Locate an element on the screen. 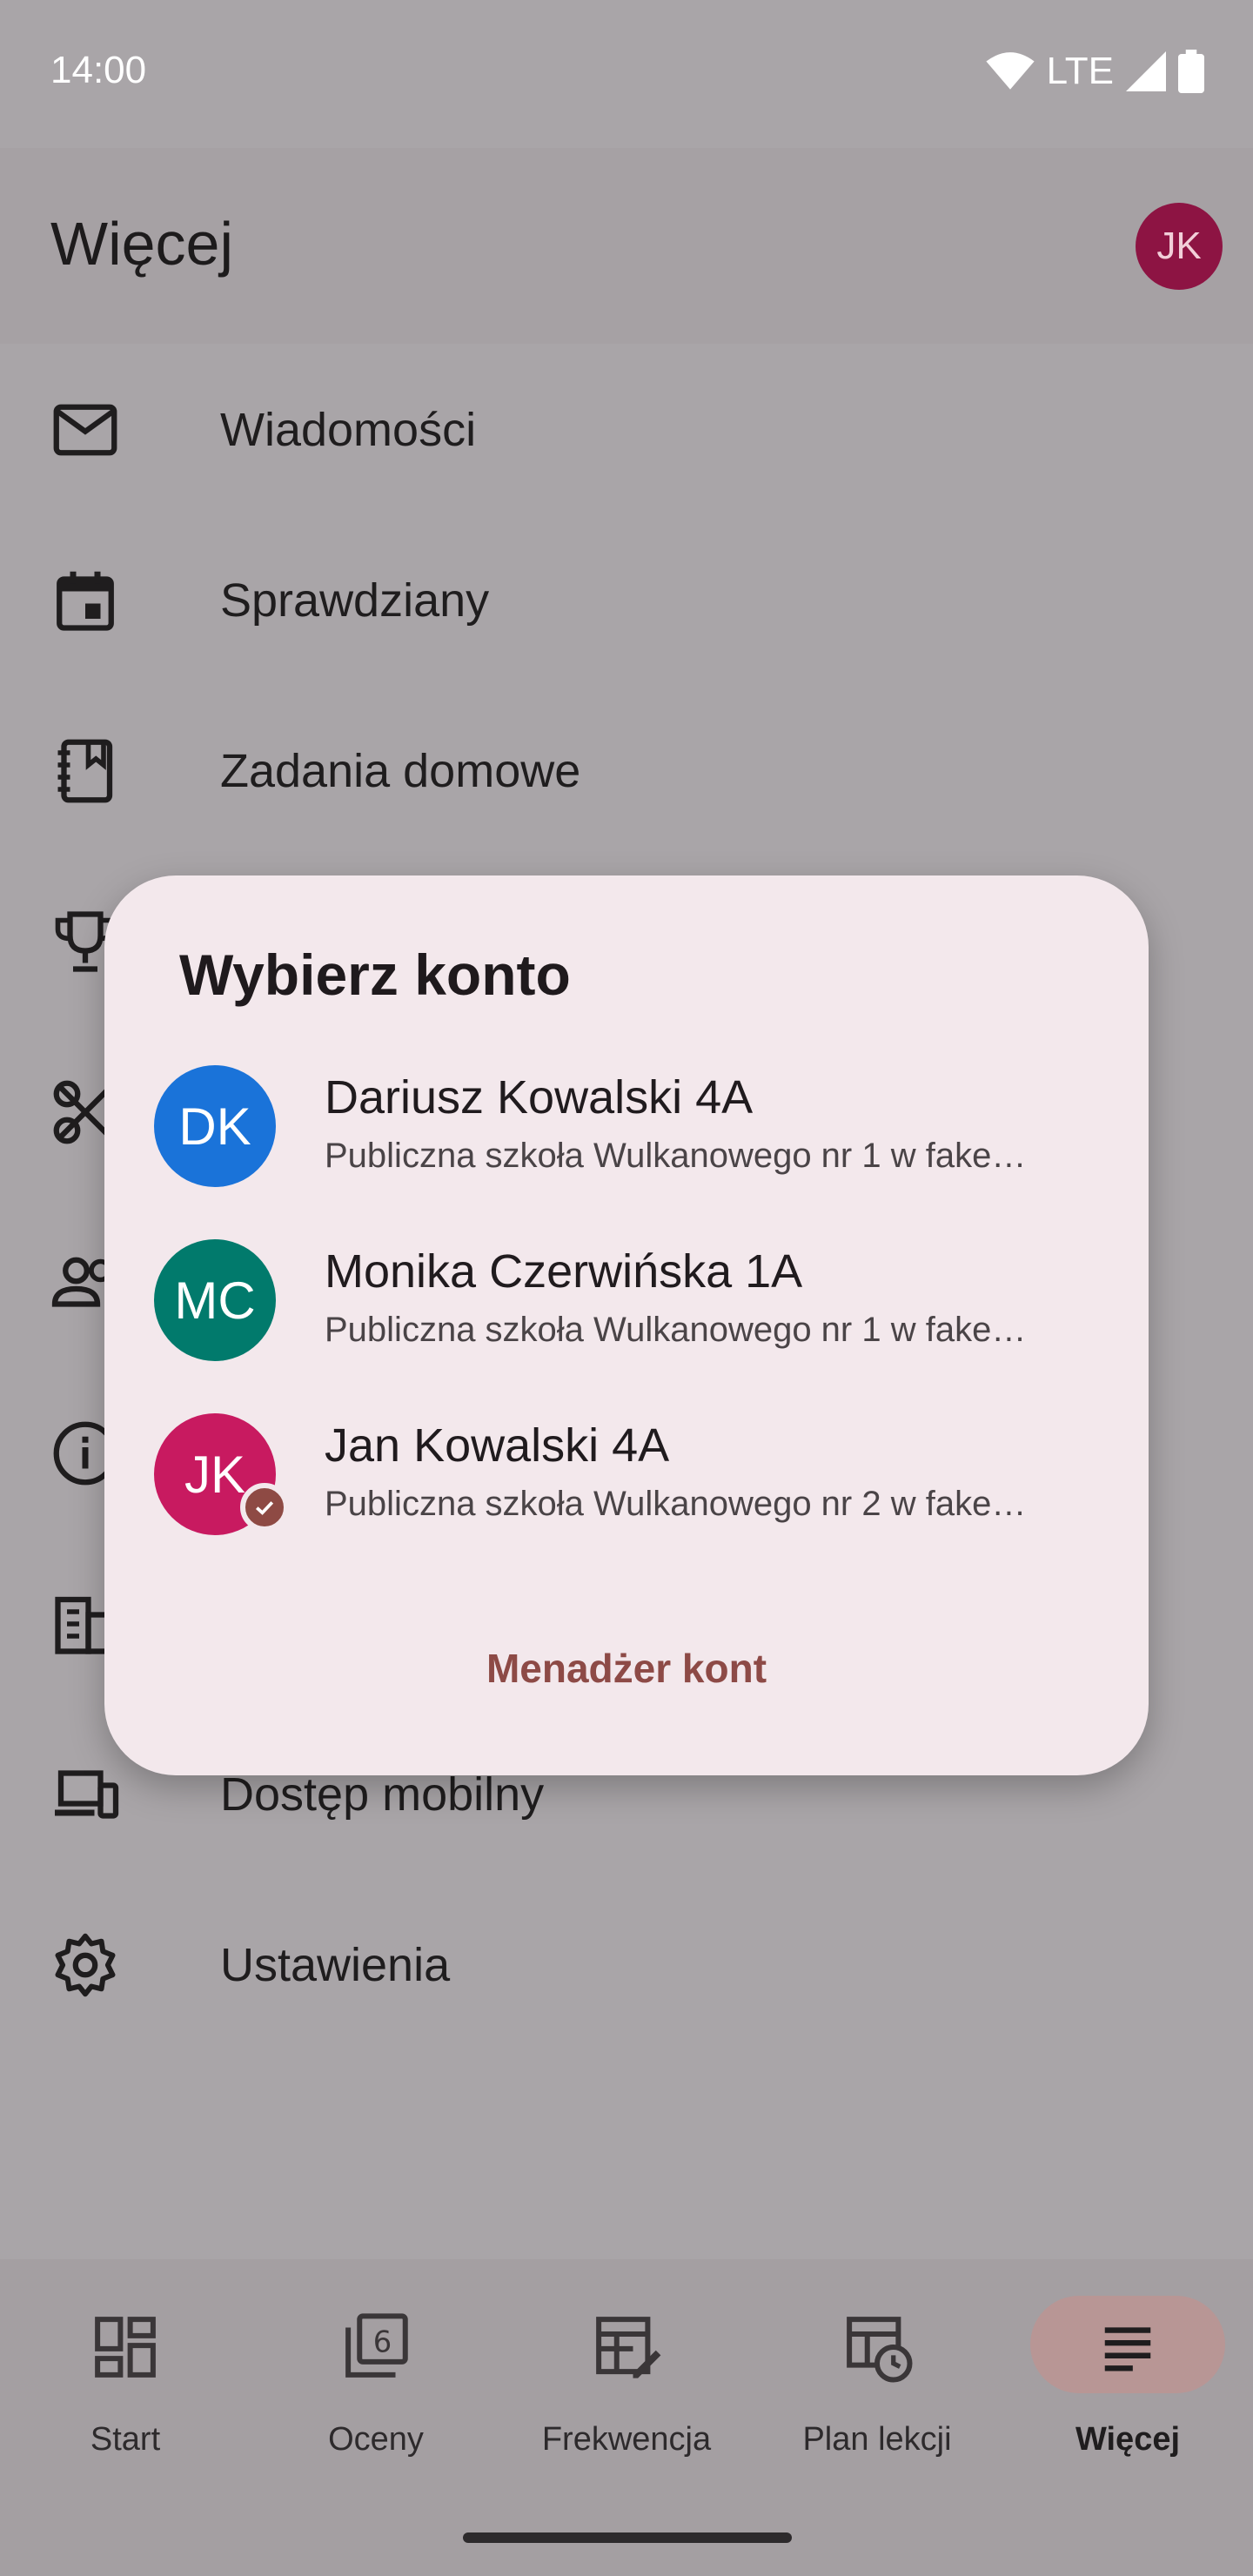 The image size is (1253, 2576). gear-icon is located at coordinates (85, 1965).